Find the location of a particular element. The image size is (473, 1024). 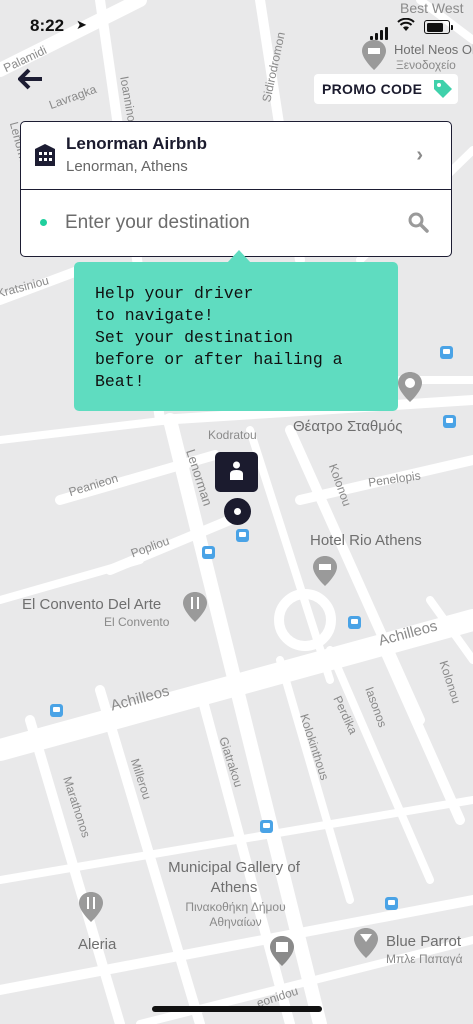

search-icon is located at coordinates (418, 222).